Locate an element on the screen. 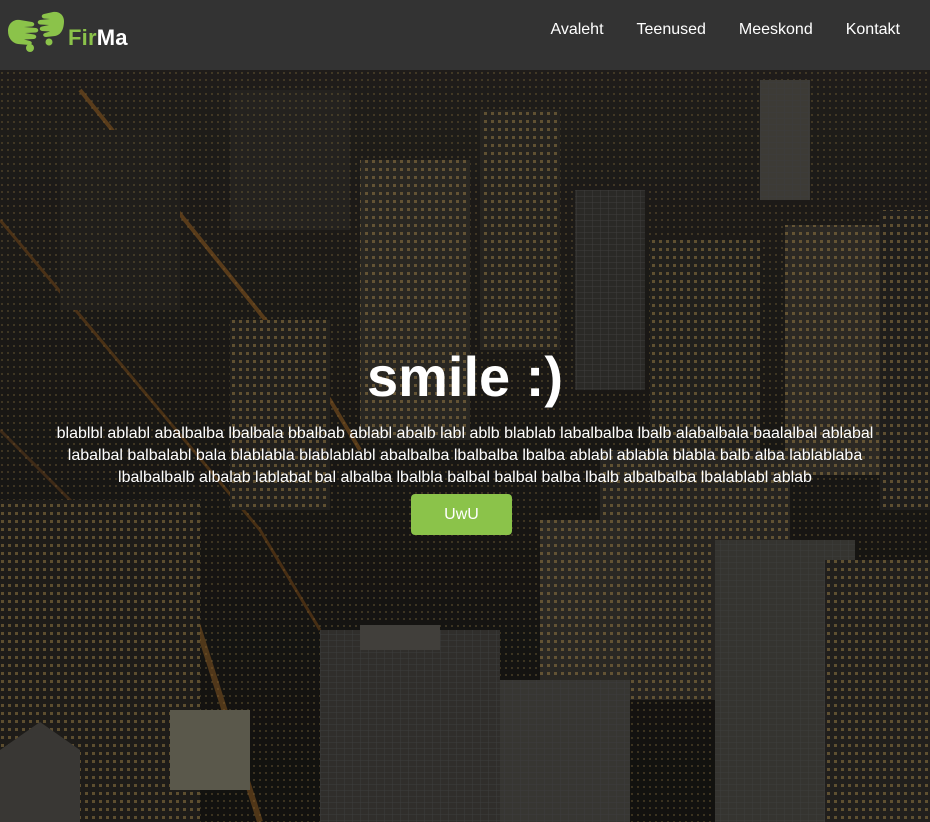  uwu-button: UwU is located at coordinates (461, 514).